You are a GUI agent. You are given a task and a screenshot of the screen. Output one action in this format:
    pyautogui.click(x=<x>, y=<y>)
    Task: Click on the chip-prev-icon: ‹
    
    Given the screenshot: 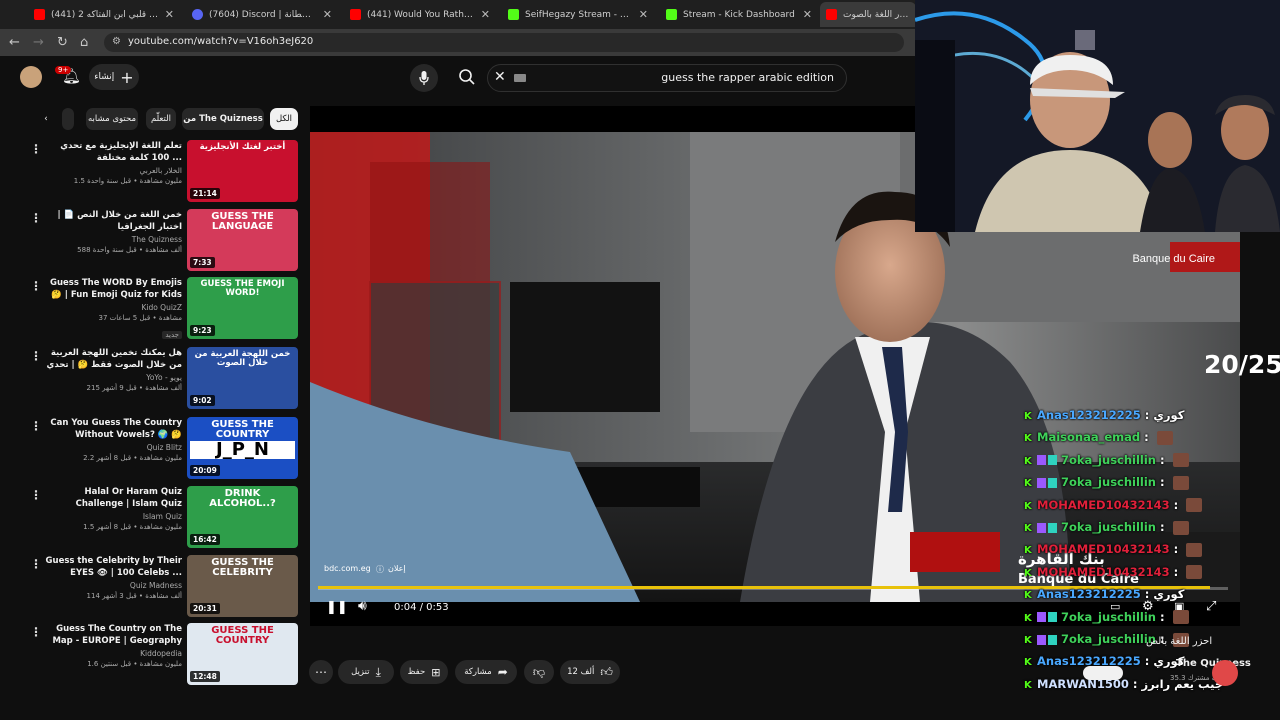 What is the action you would take?
    pyautogui.click(x=46, y=119)
    